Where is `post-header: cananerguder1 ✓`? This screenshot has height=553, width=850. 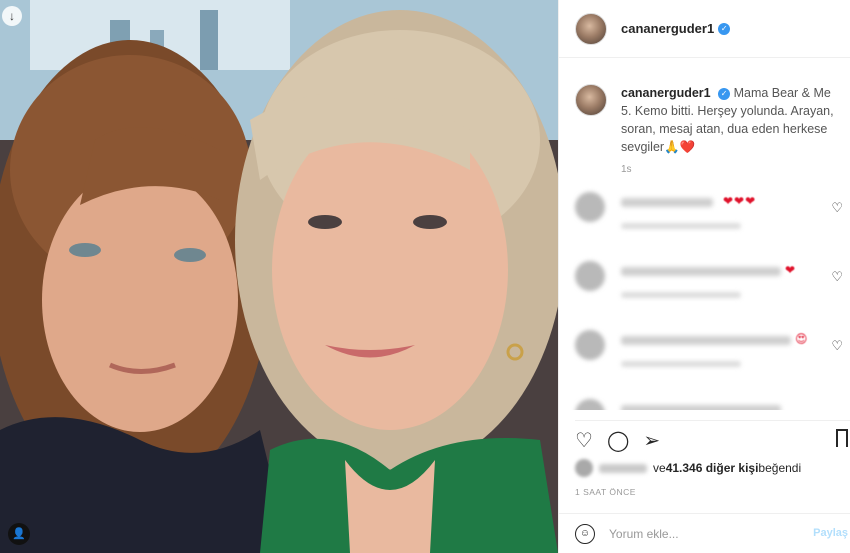
post-header: cananerguder1 ✓ is located at coordinates (704, 29).